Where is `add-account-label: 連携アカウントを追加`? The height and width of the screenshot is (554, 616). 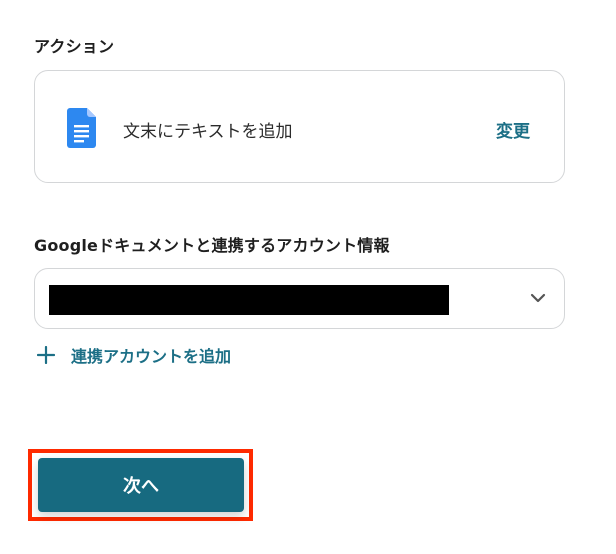
add-account-label: 連携アカウントを追加 is located at coordinates (151, 356).